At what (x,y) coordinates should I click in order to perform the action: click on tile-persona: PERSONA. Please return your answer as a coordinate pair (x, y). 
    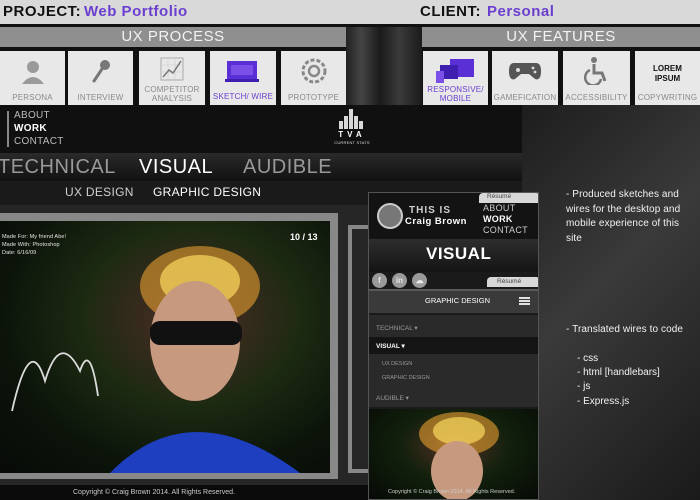
    Looking at the image, I should click on (32, 78).